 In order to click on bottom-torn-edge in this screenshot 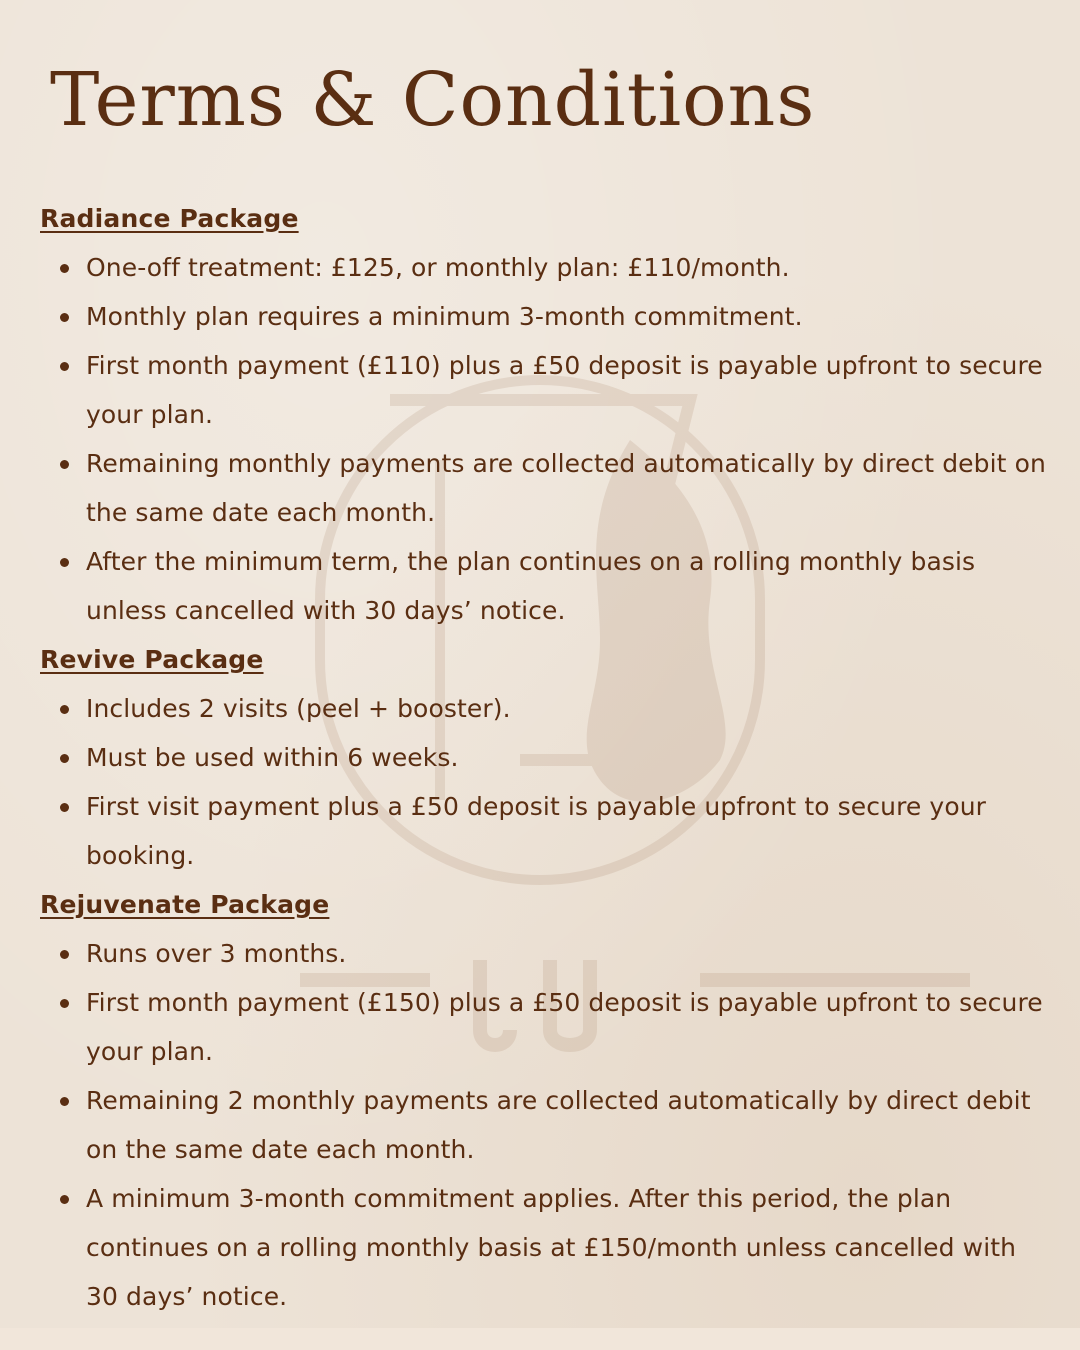, I will do `click(540, 1339)`.